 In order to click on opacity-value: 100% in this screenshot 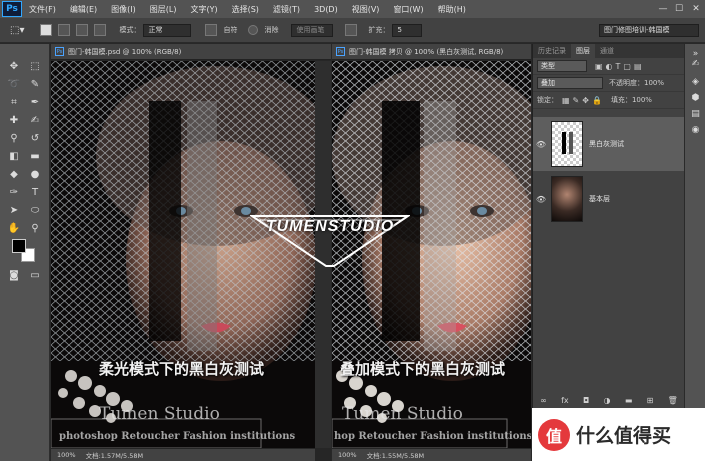, I will do `click(654, 83)`.